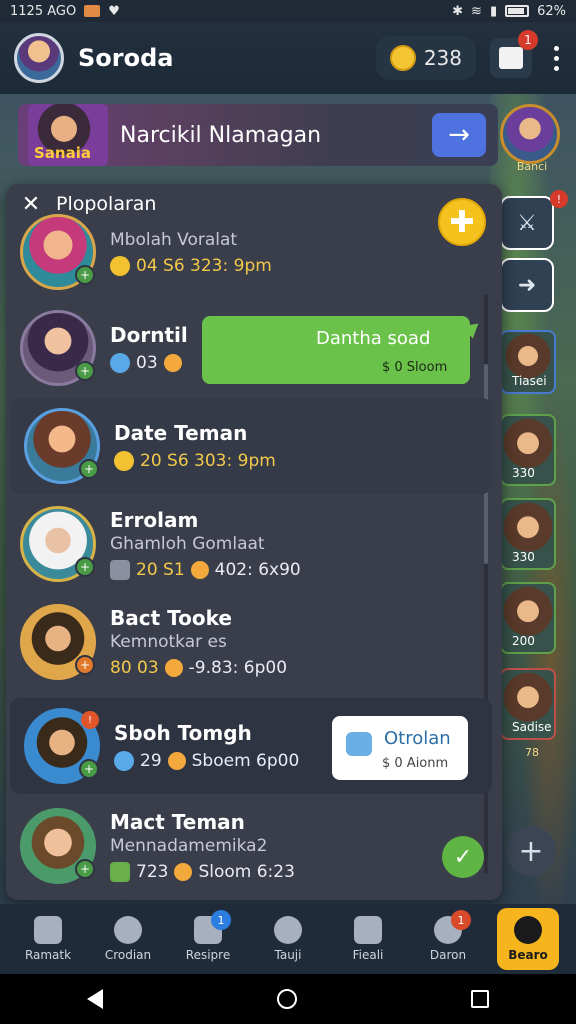  I want to click on nav-item-resipre: 1 Resipre, so click(208, 939).